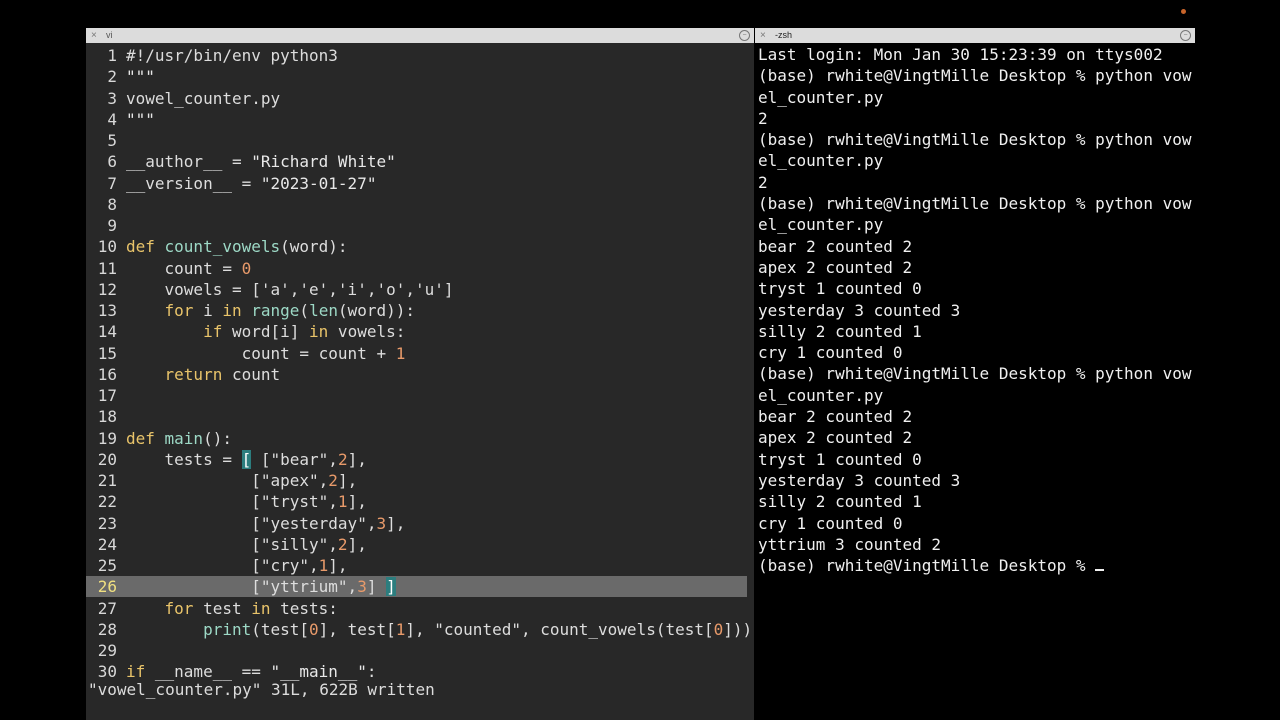 The image size is (1280, 720). I want to click on code-token: ["yttrium",, so click(242, 587).